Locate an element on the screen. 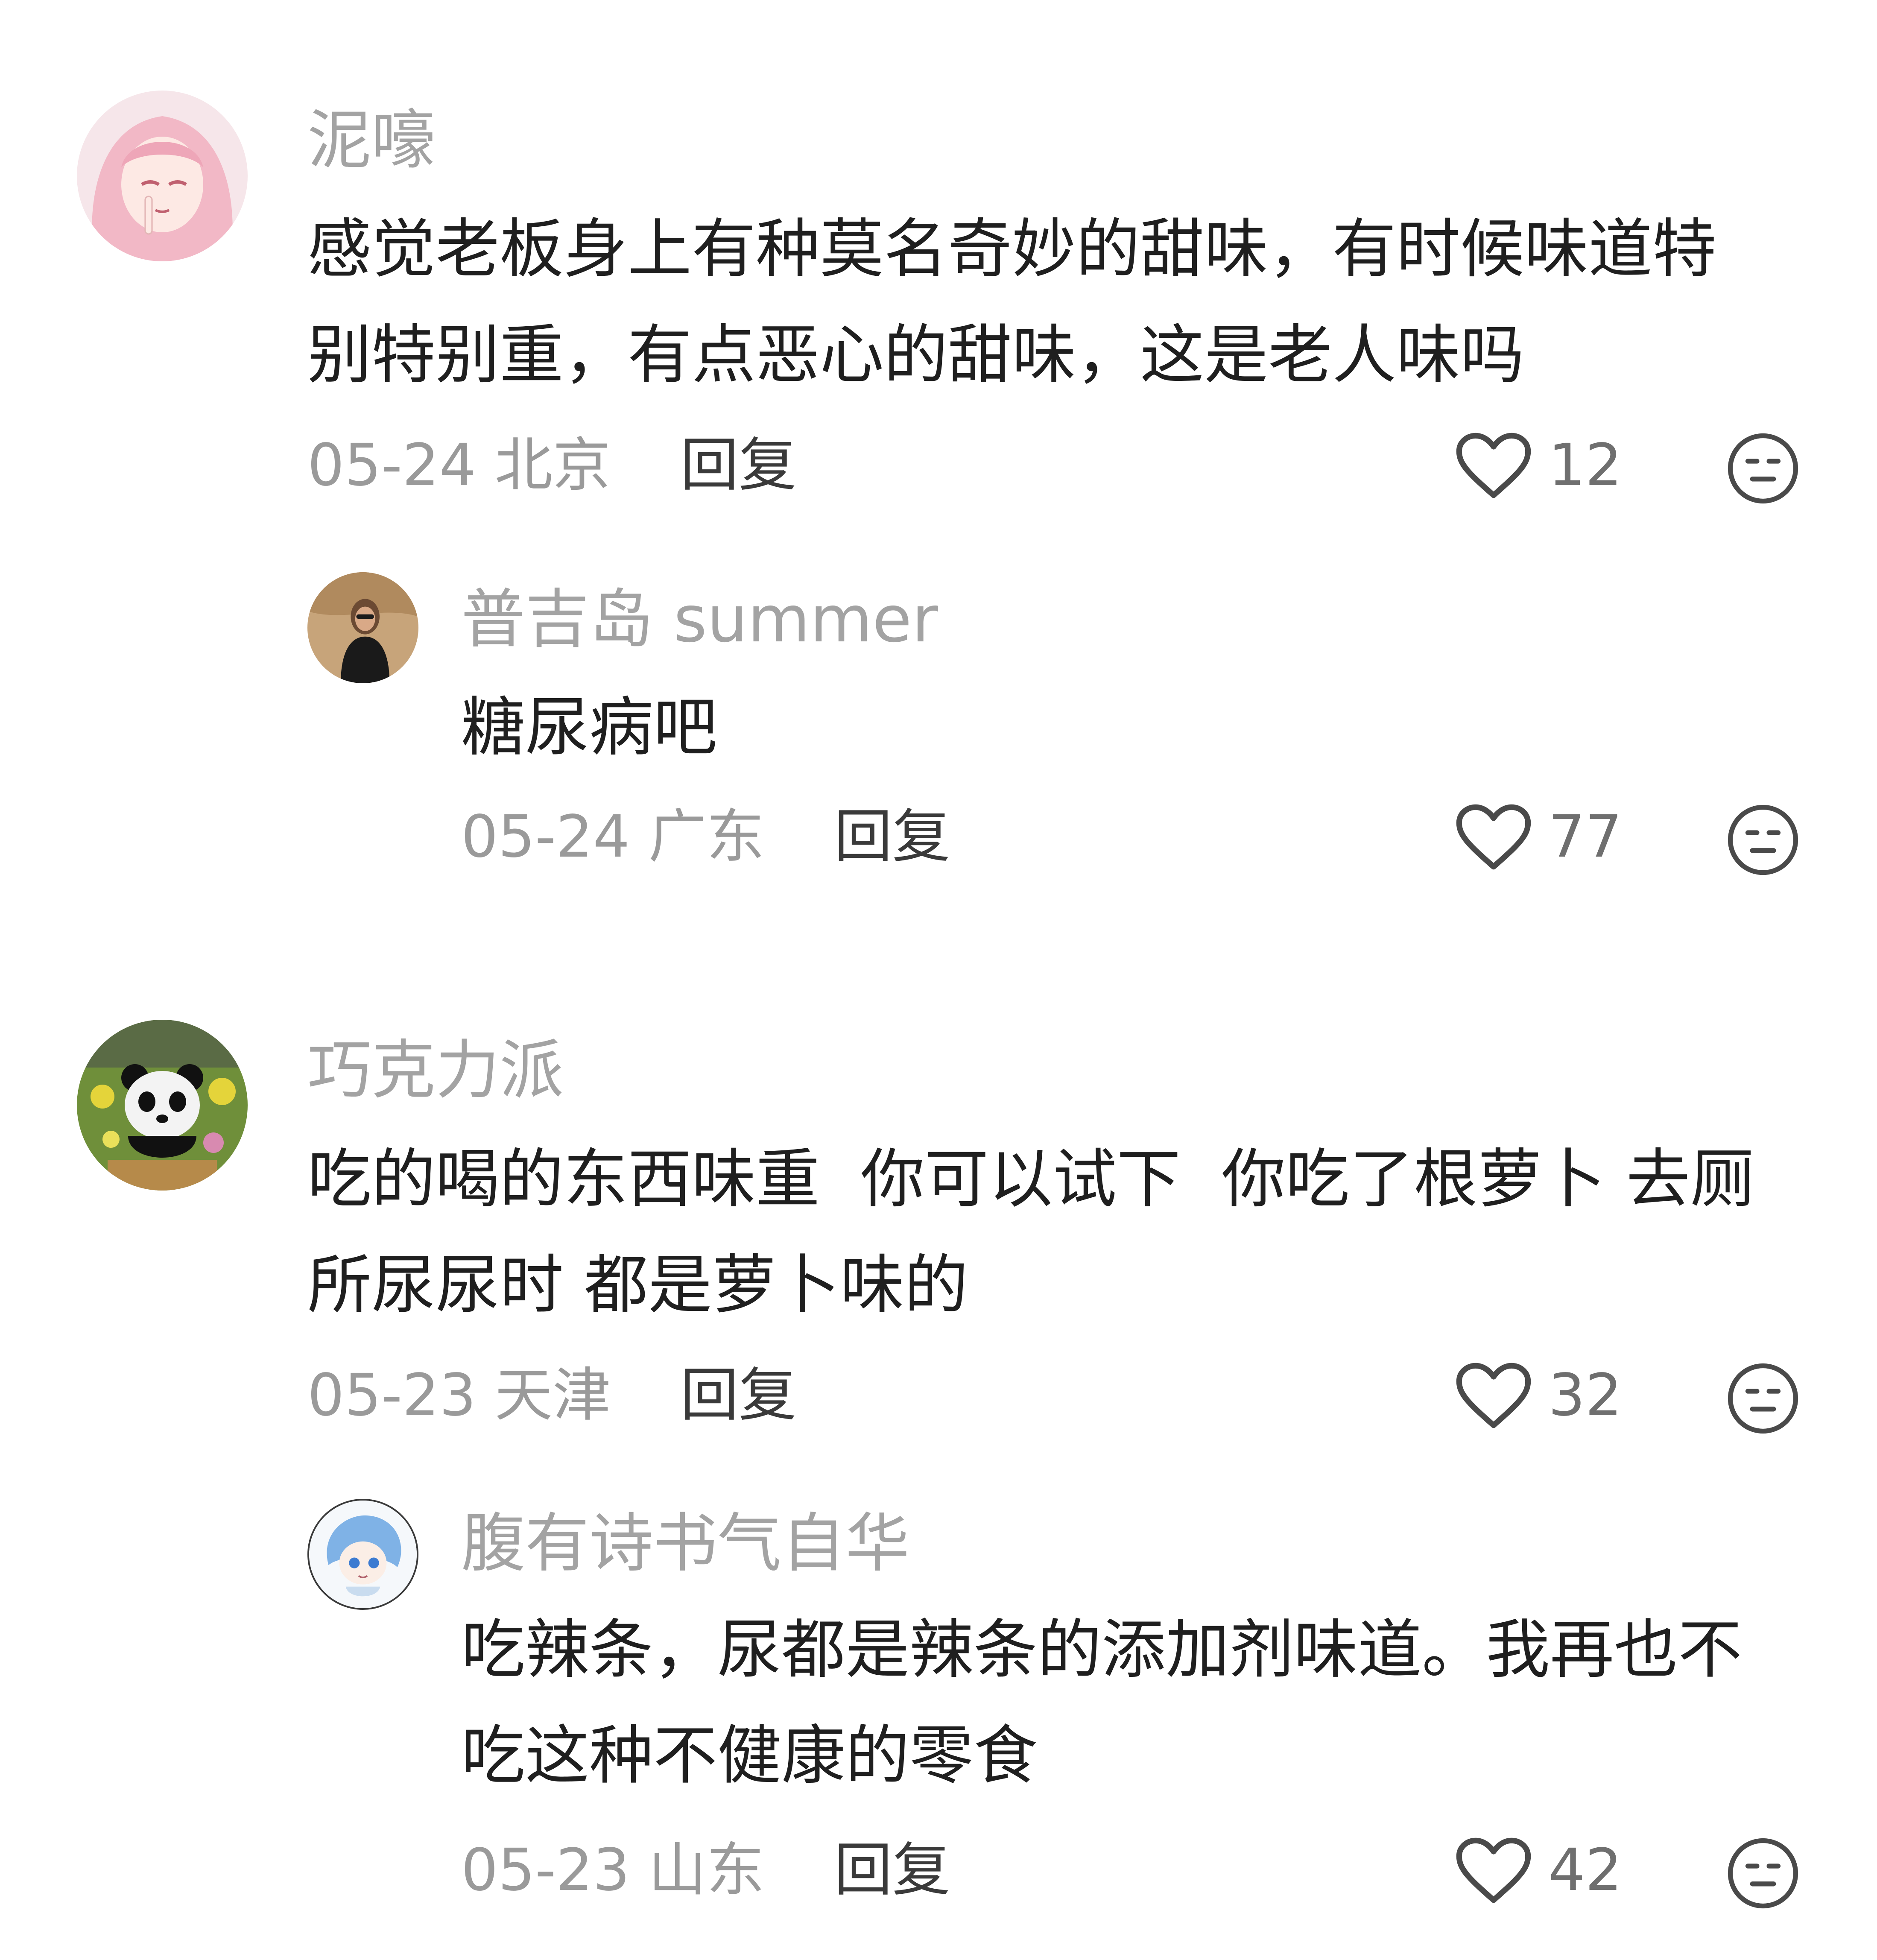 The height and width of the screenshot is (1960, 1877). reply-username: 普吉岛 summer is located at coordinates (699, 620).